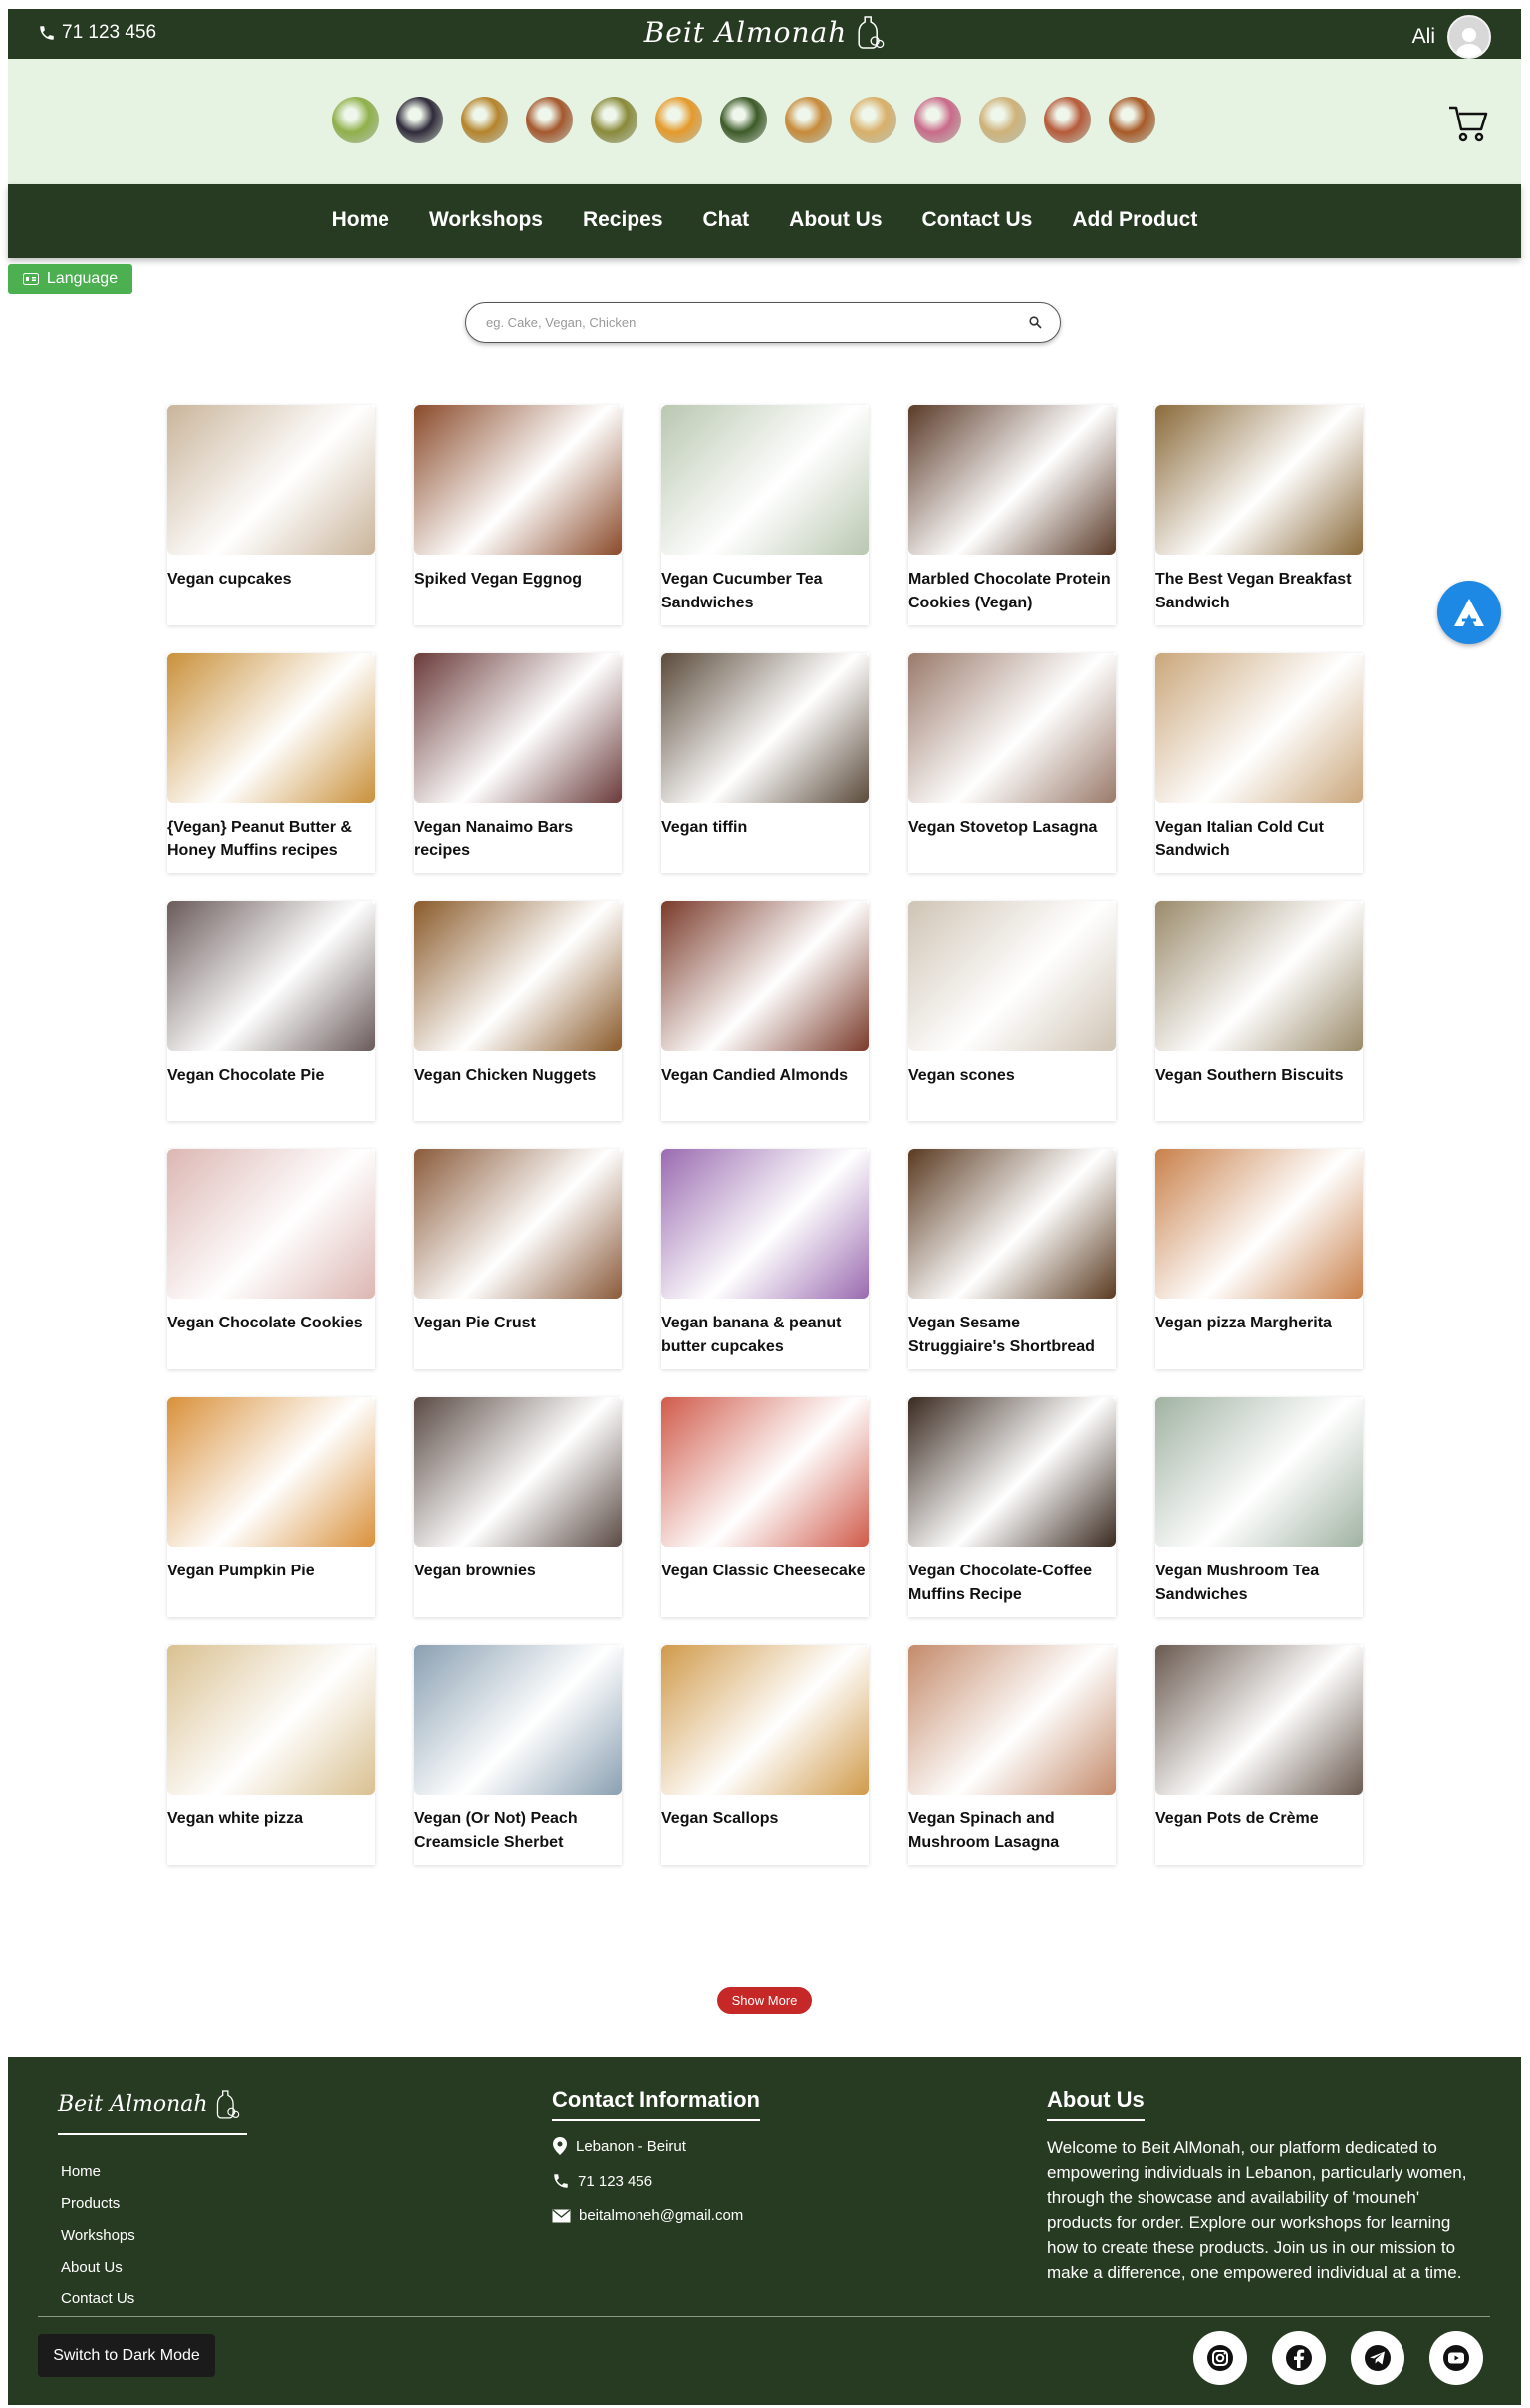  I want to click on support-chat-button, so click(1469, 612).